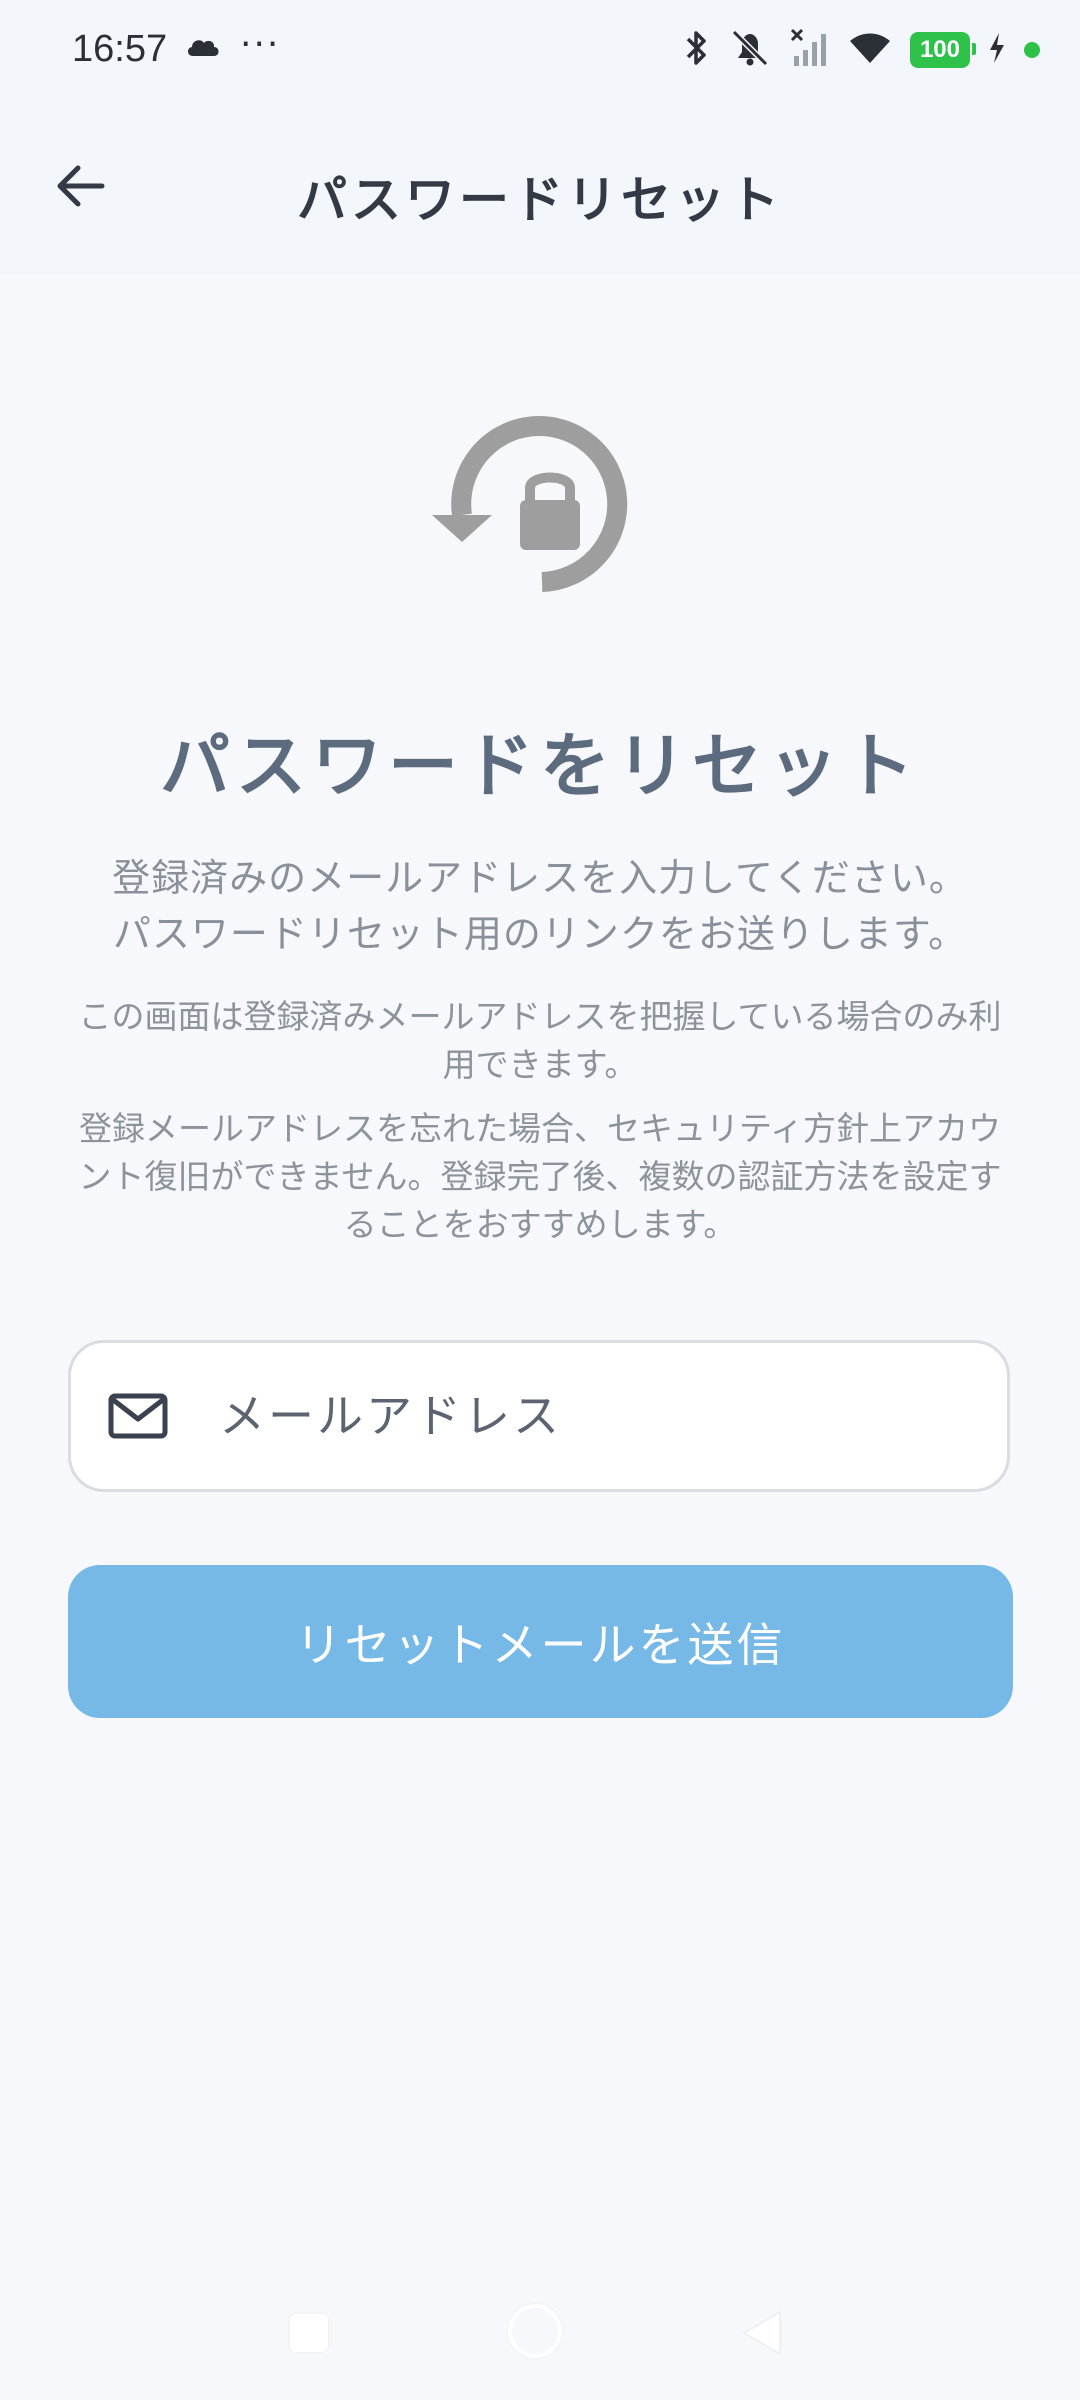 The height and width of the screenshot is (2400, 1080). Describe the element at coordinates (697, 50) in the screenshot. I see `bluetooth-icon` at that location.